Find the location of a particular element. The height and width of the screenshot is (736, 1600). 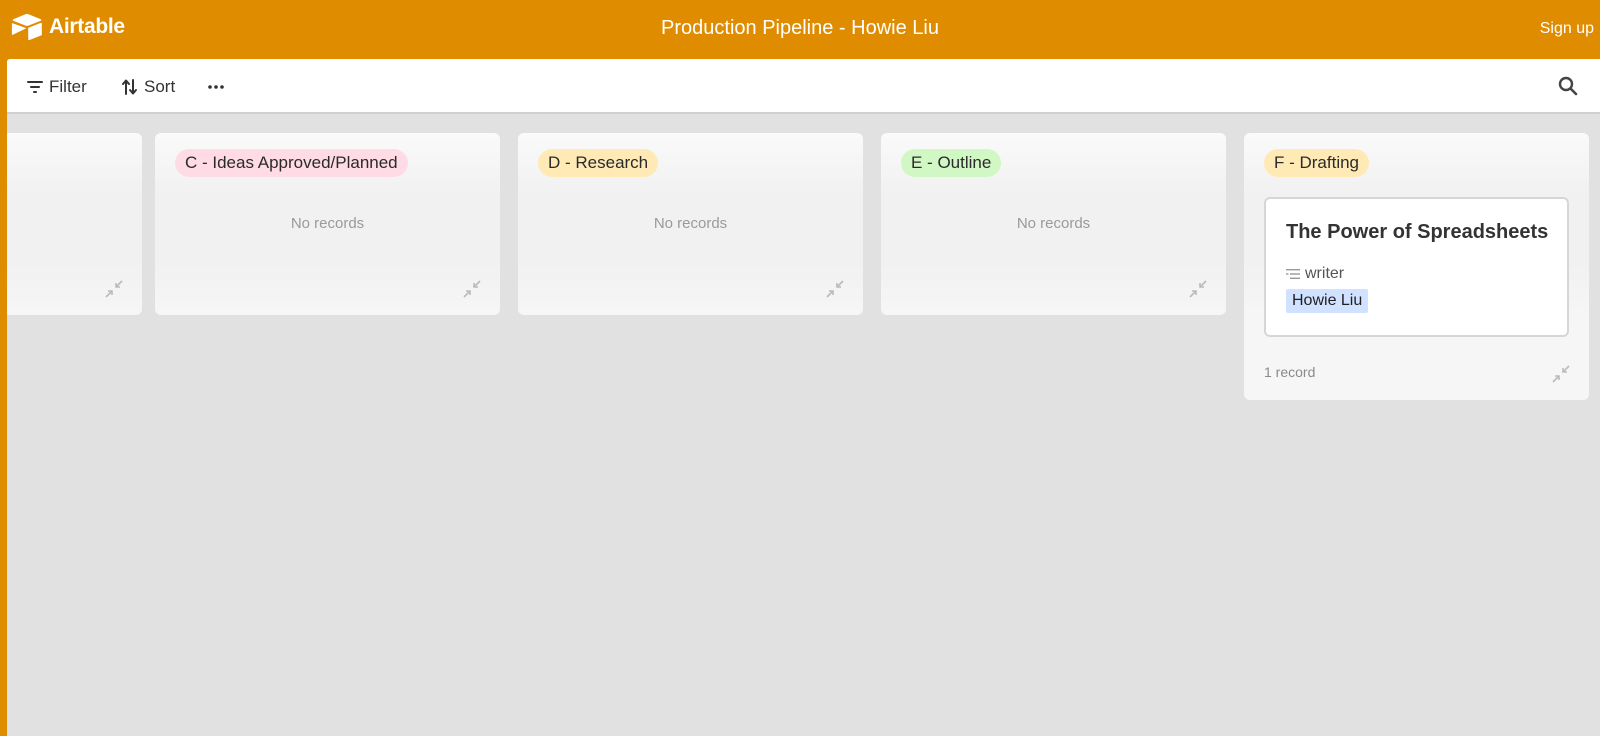

field-label-text: writer is located at coordinates (1325, 273).